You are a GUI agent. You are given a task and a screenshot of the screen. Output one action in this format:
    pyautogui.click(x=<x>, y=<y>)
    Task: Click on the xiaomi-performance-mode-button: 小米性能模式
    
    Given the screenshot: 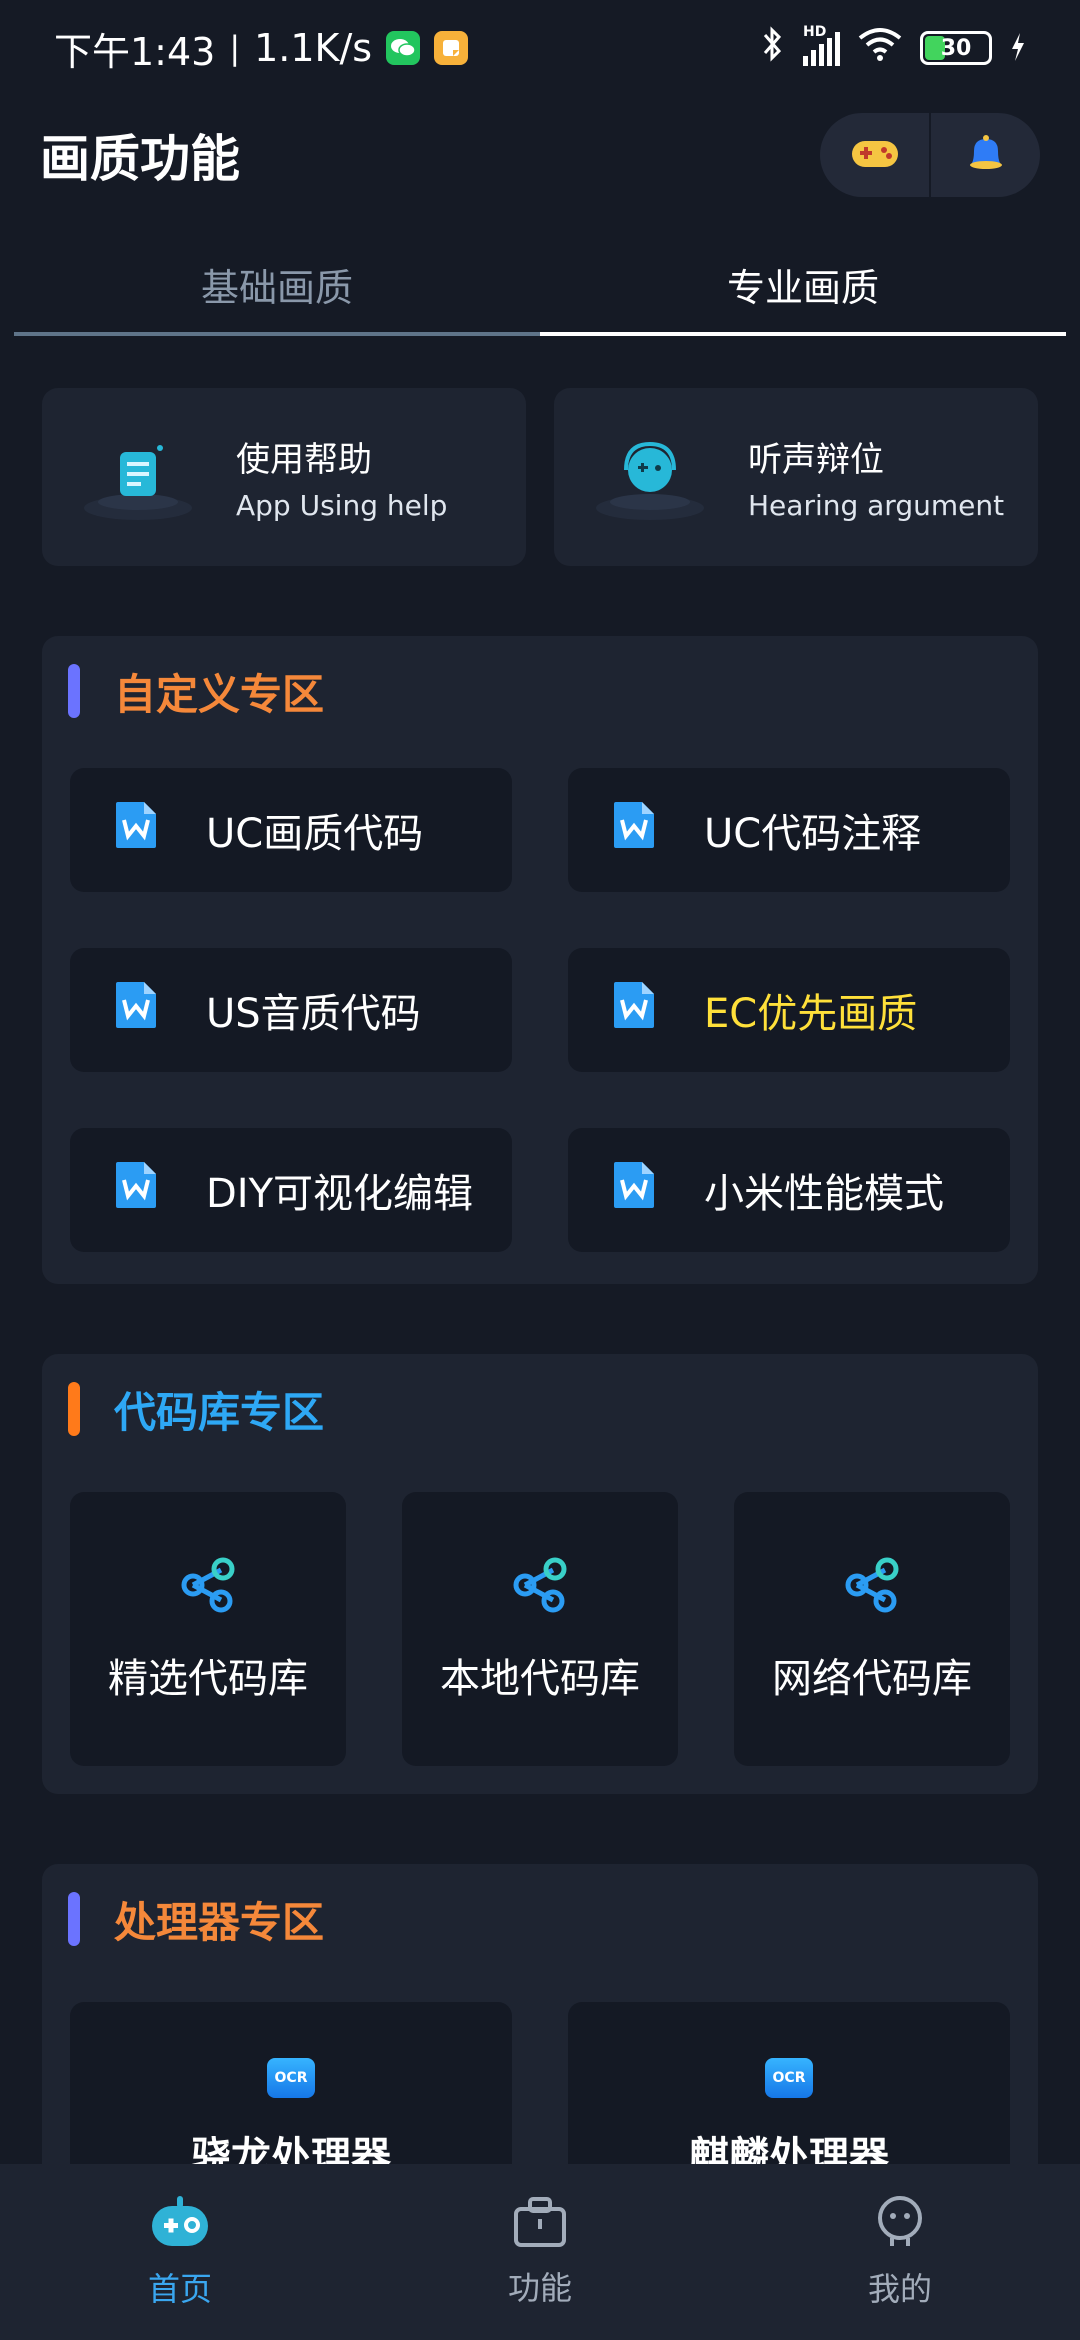 What is the action you would take?
    pyautogui.click(x=789, y=1190)
    